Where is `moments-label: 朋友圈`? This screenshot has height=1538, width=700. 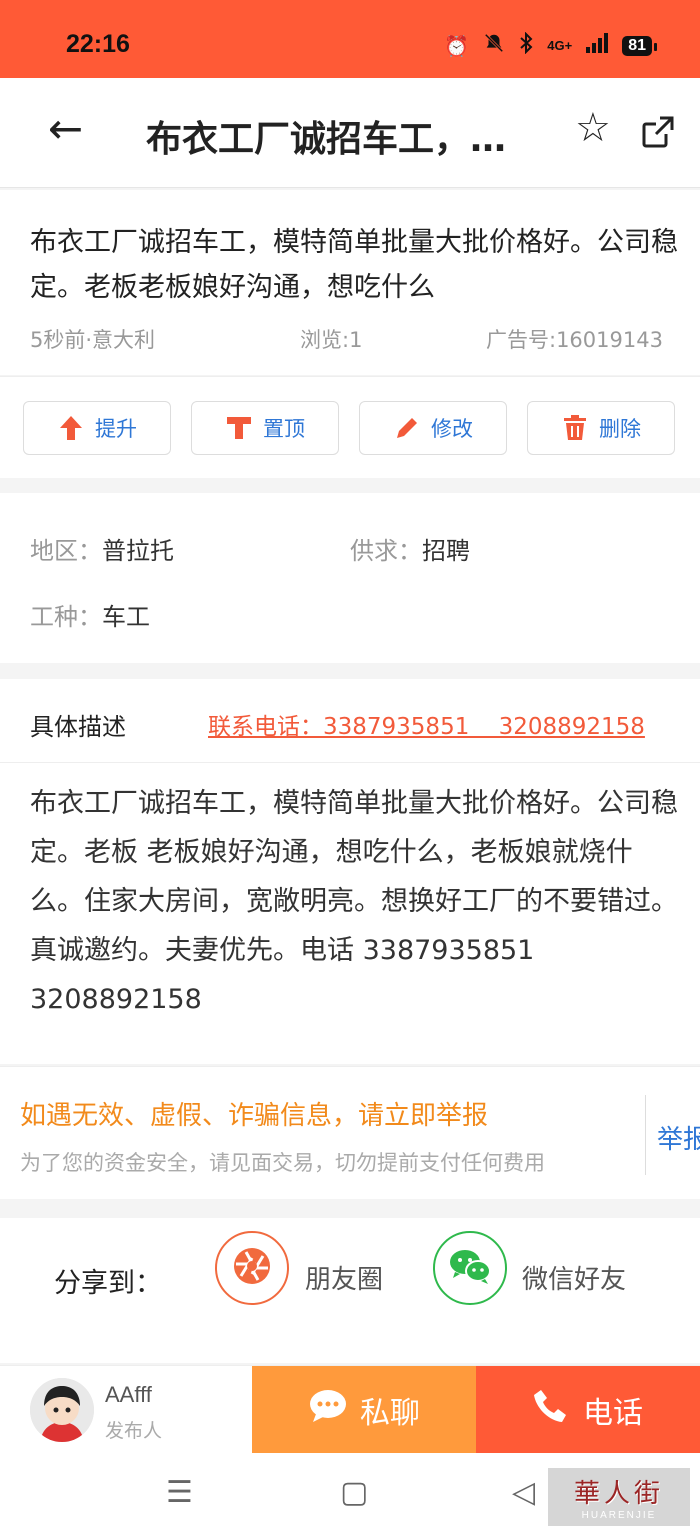 moments-label: 朋友圈 is located at coordinates (344, 1277).